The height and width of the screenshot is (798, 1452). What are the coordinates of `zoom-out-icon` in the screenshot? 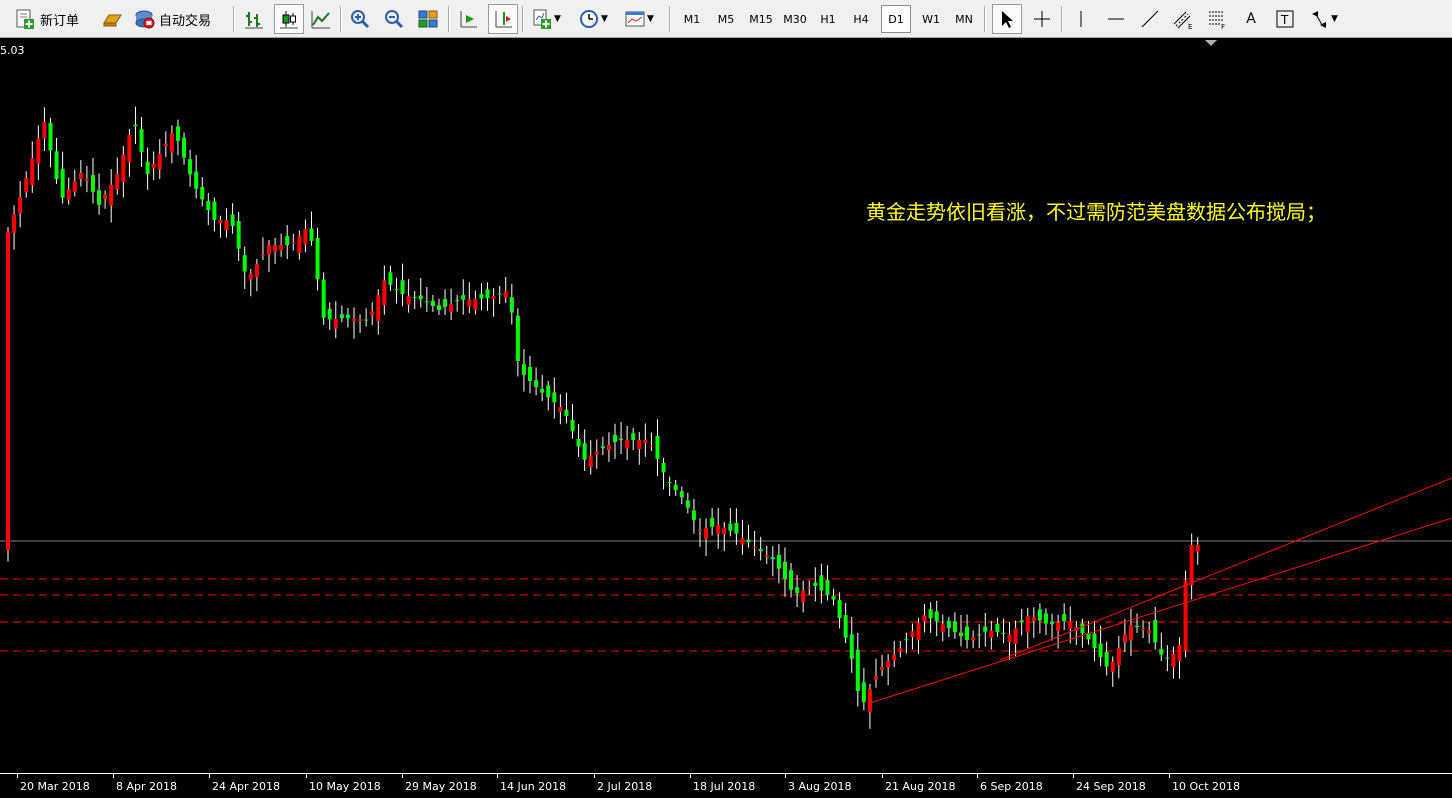 It's located at (394, 19).